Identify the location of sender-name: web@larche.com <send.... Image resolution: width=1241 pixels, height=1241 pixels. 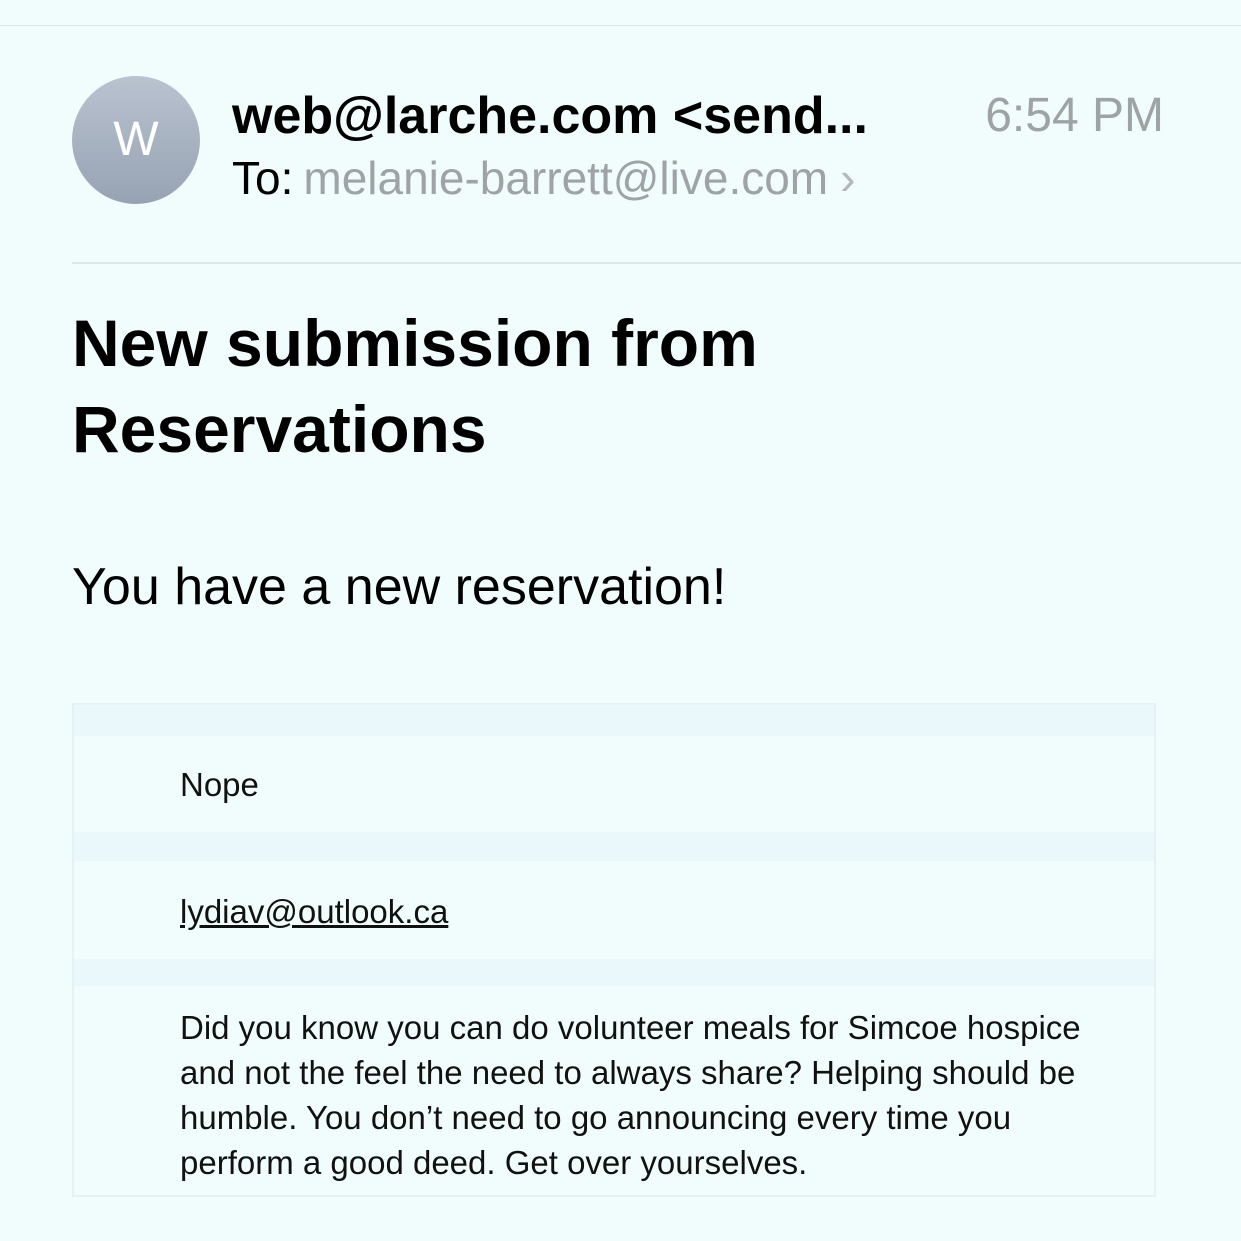
(582, 116).